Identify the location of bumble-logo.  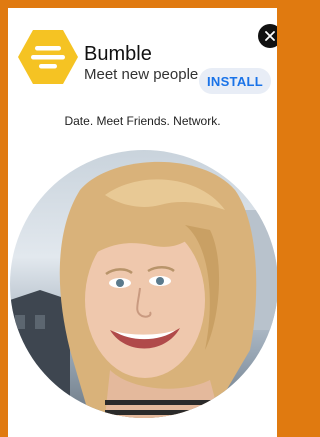
(48, 57).